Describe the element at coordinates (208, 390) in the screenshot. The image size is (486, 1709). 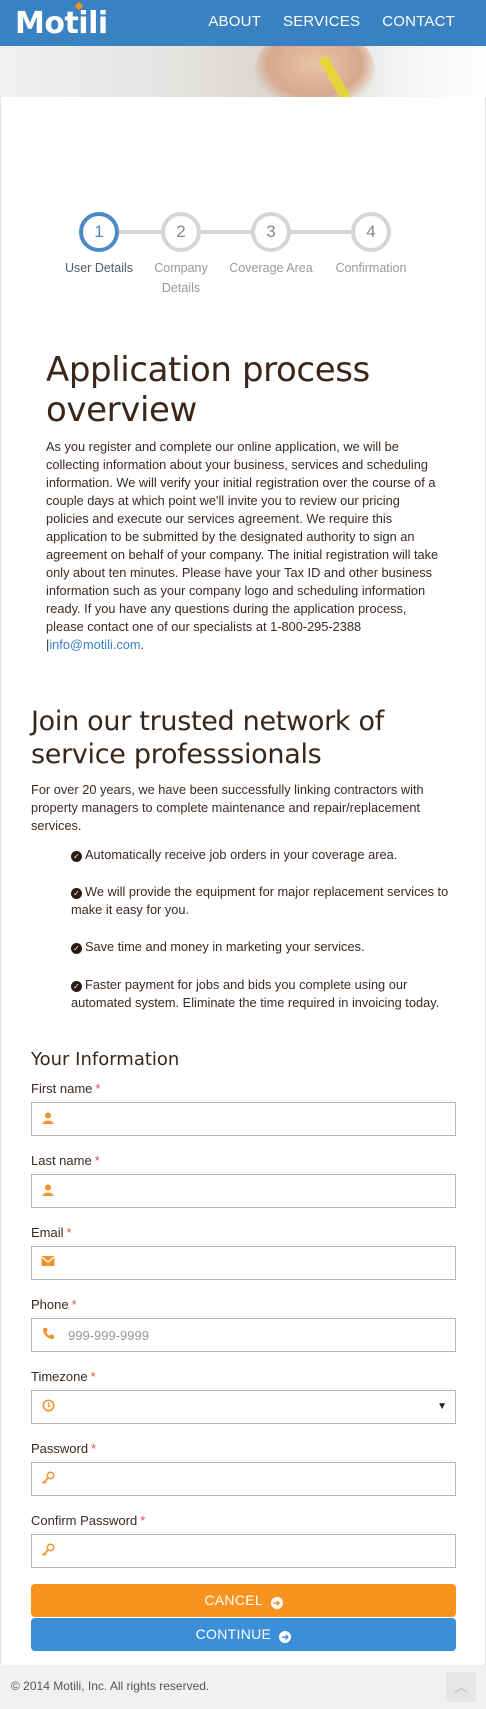
I see `overview-heading: Application process overview` at that location.